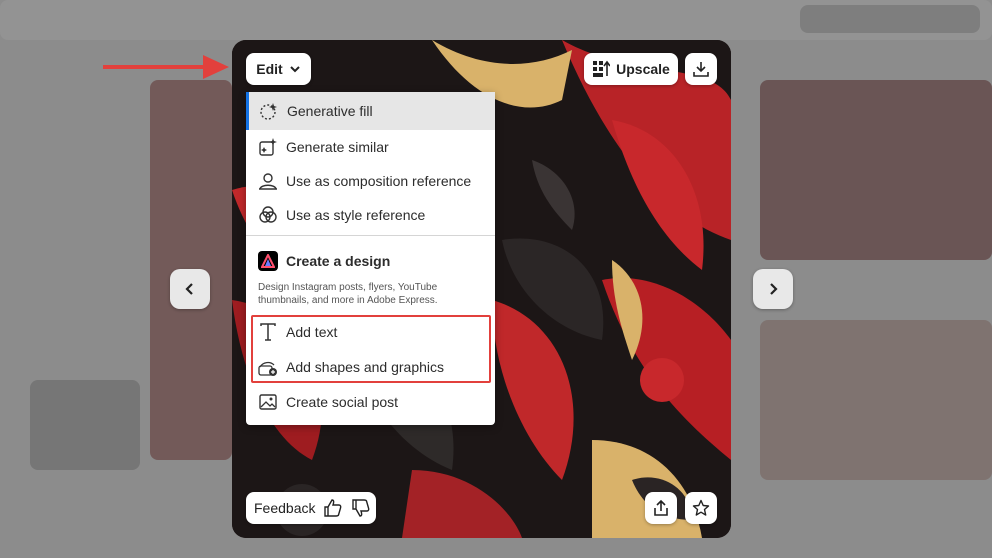 Image resolution: width=992 pixels, height=558 pixels. Describe the element at coordinates (356, 215) in the screenshot. I see `menu-item-label: Use as style reference` at that location.